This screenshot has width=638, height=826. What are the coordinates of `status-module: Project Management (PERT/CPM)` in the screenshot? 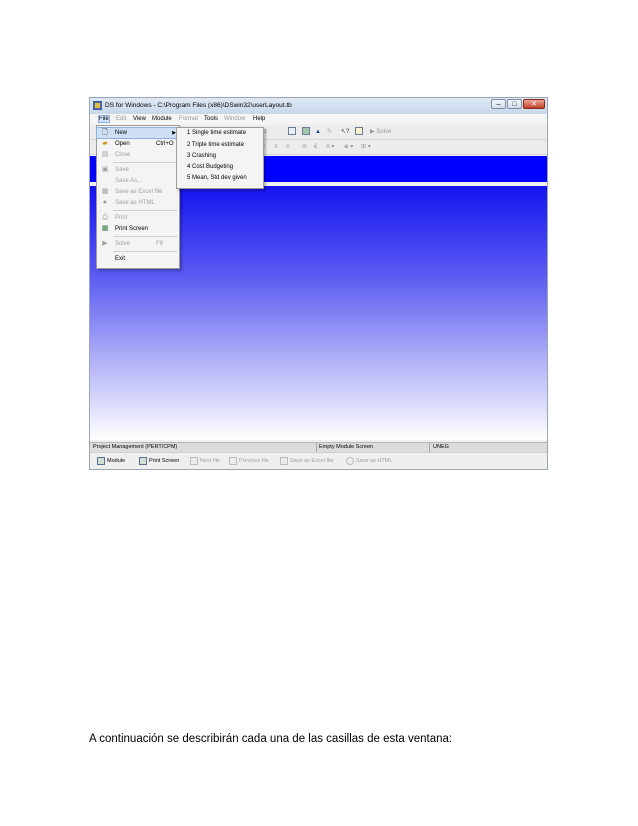 It's located at (135, 447).